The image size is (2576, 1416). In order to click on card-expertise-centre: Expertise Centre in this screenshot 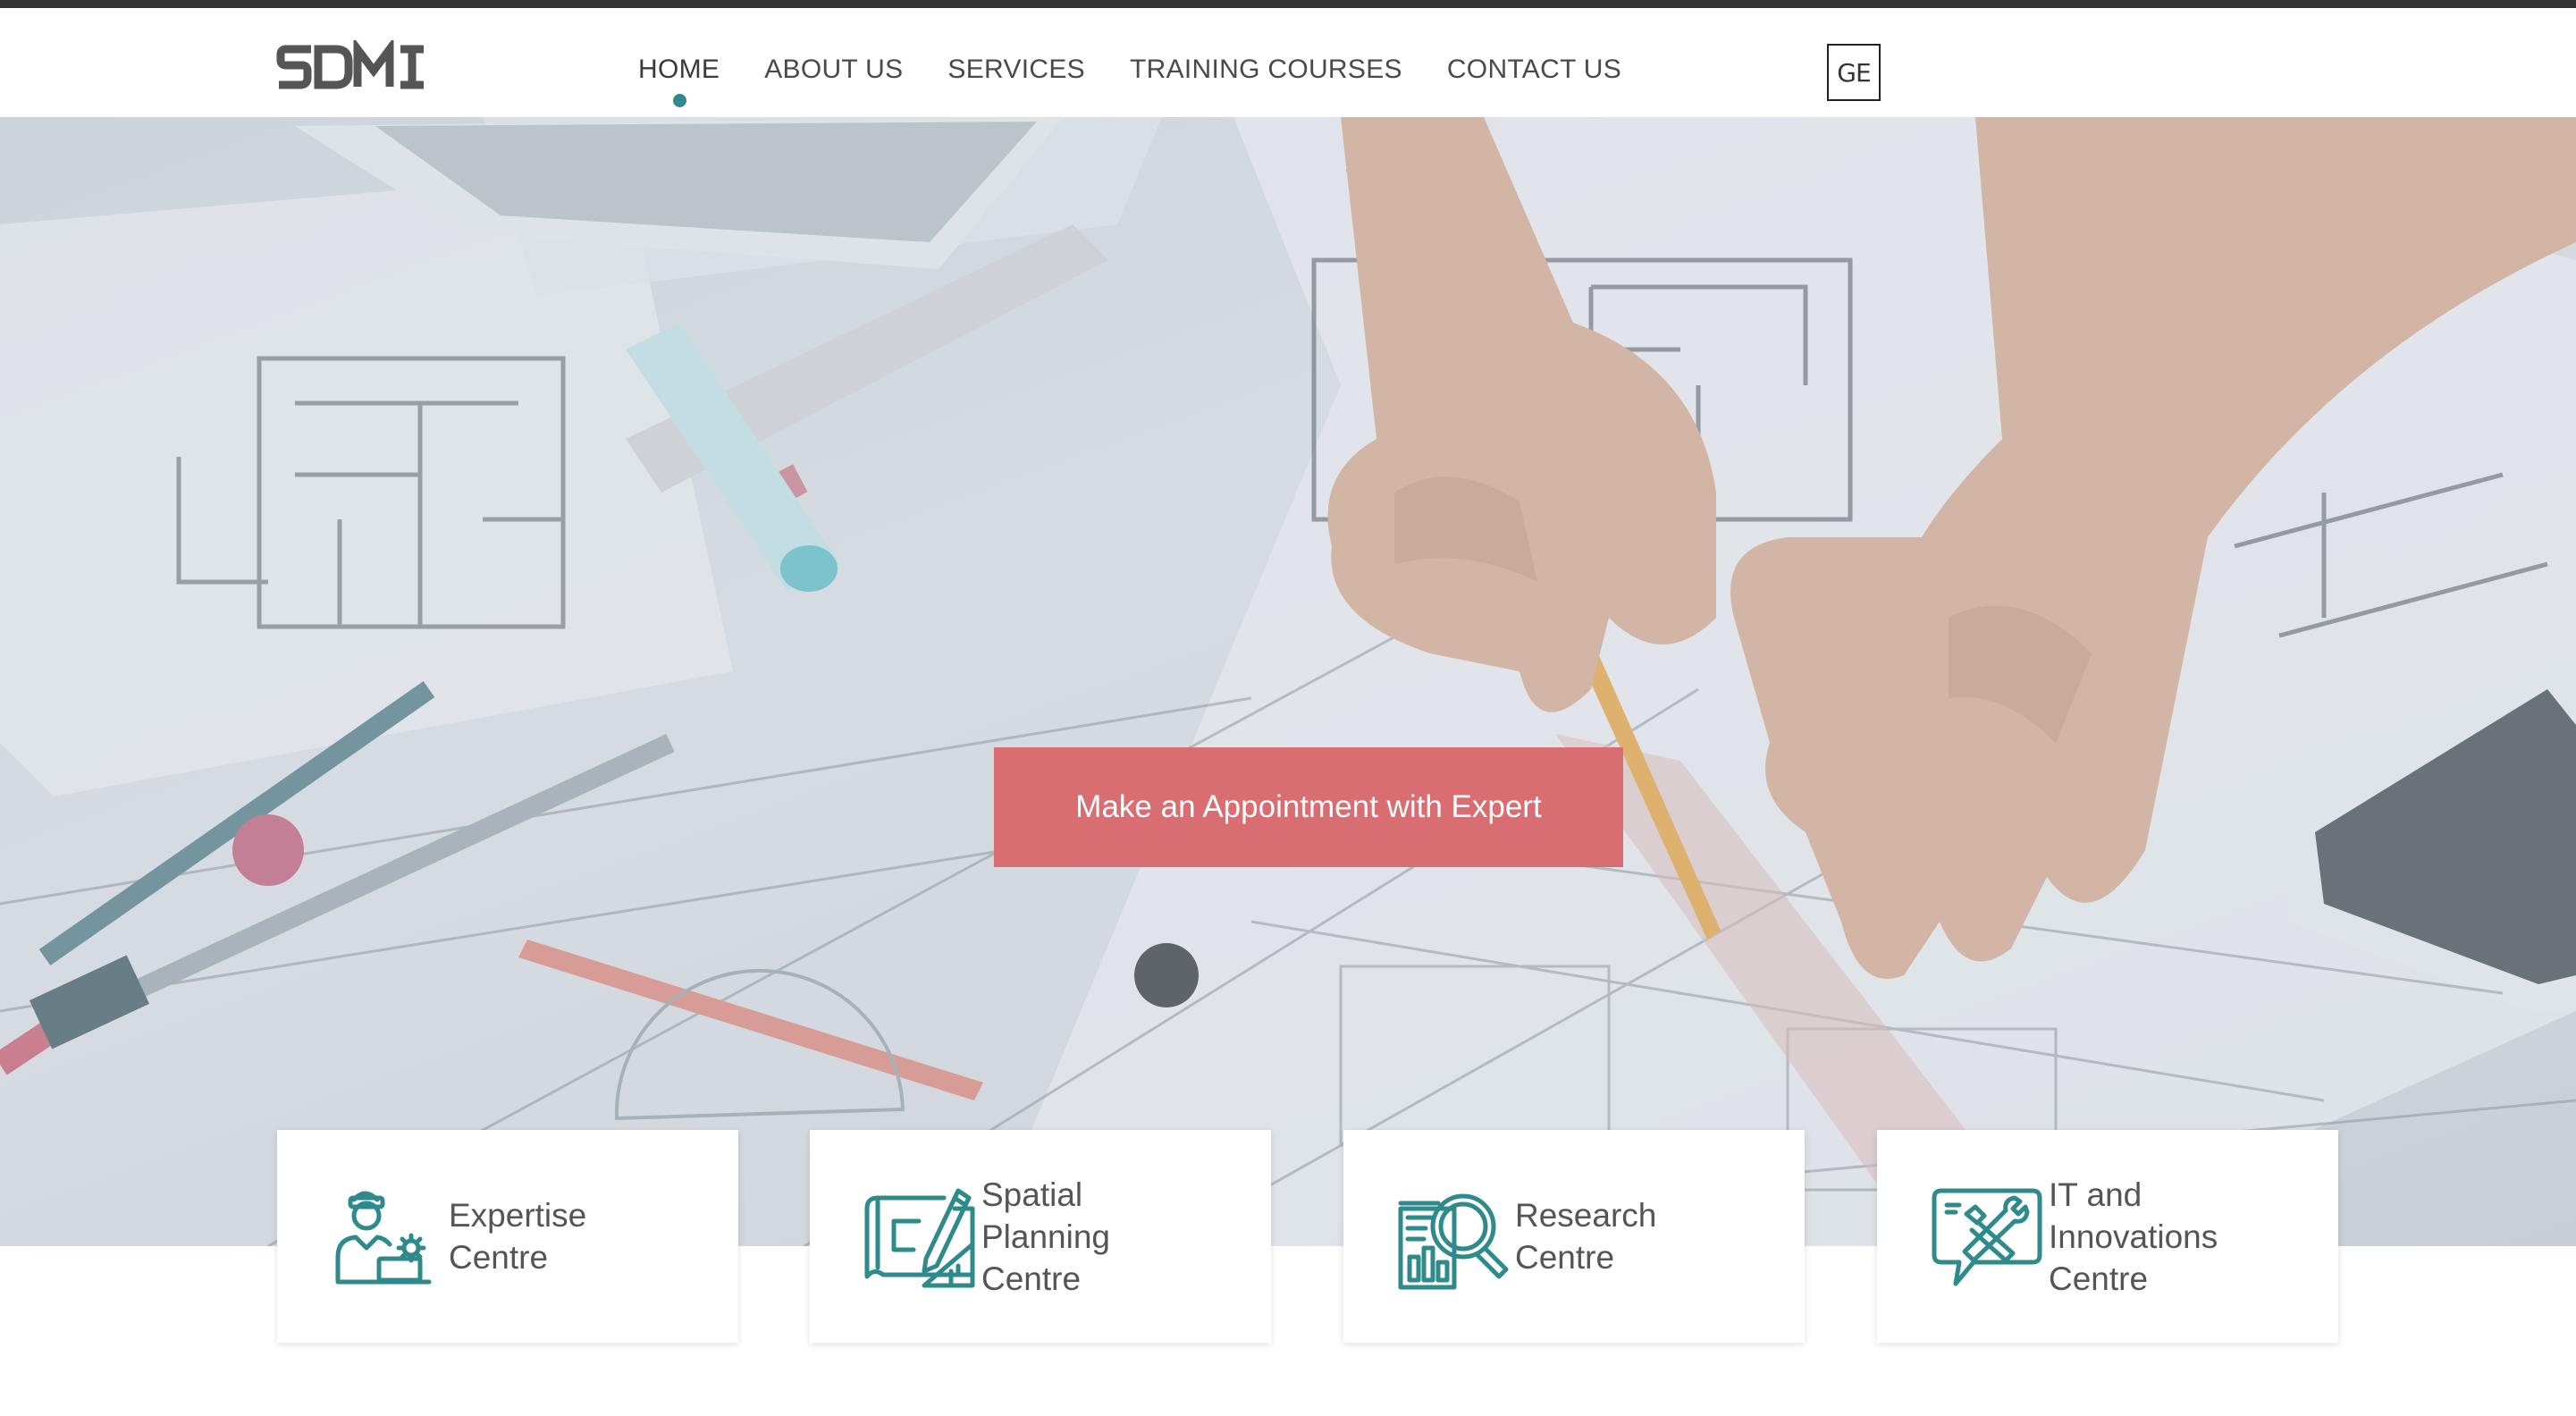, I will do `click(508, 1236)`.